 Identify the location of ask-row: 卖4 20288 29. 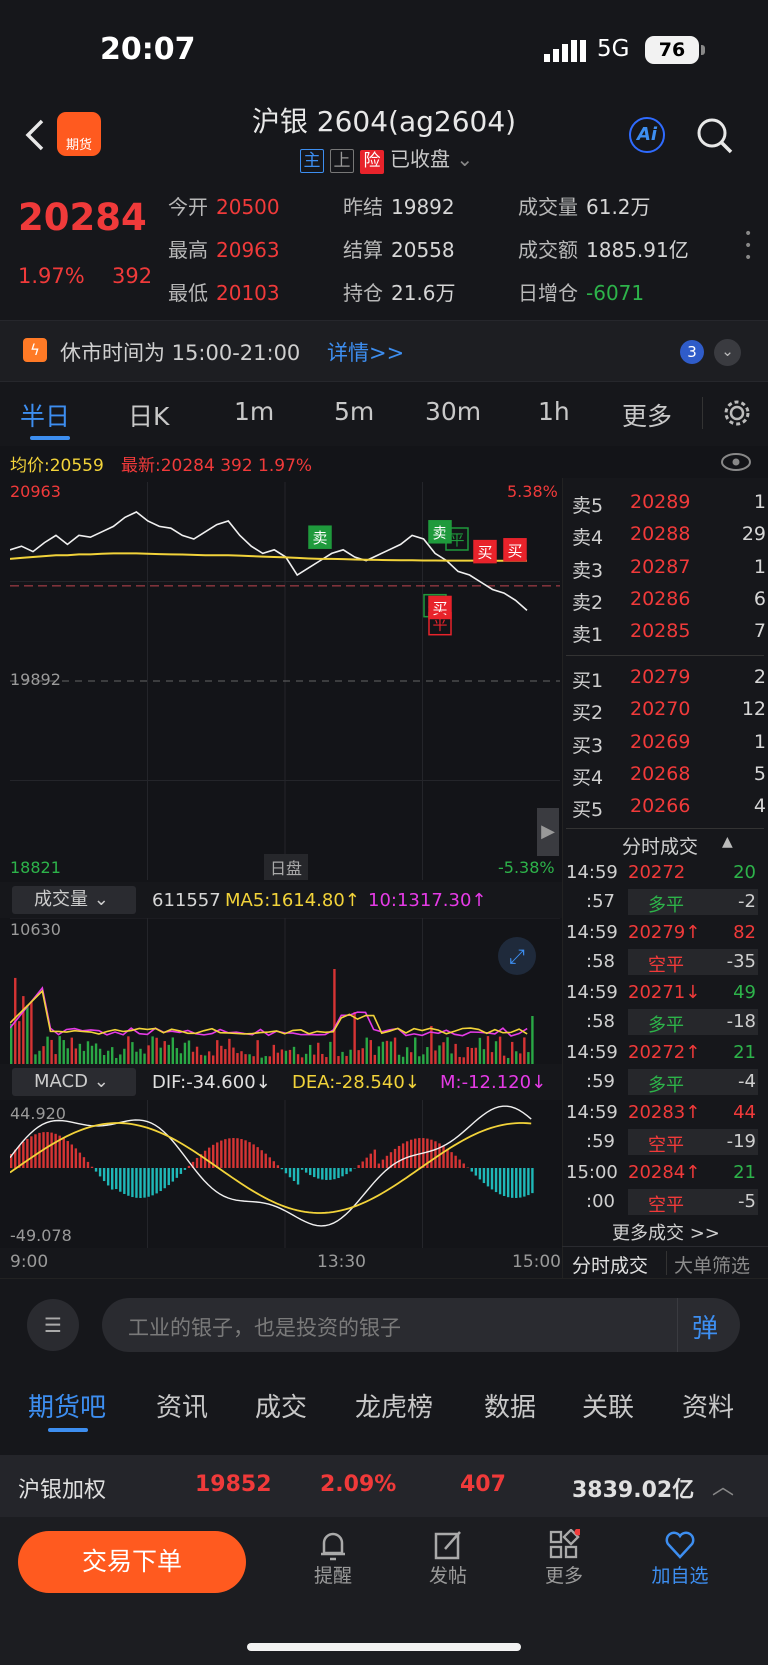
(669, 537).